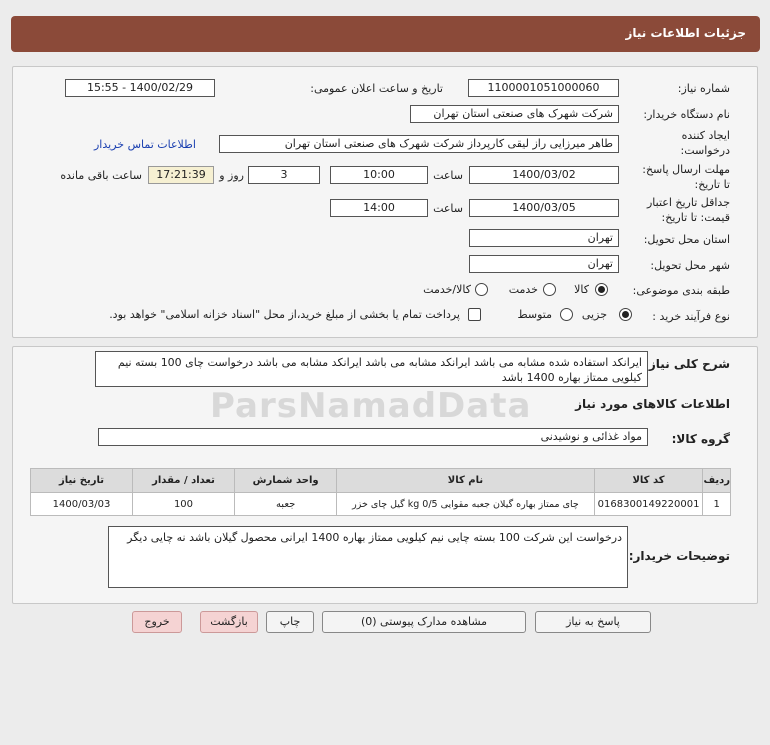 This screenshot has width=770, height=745. What do you see at coordinates (448, 208) in the screenshot?
I see `validity-time-label: ساعت` at bounding box center [448, 208].